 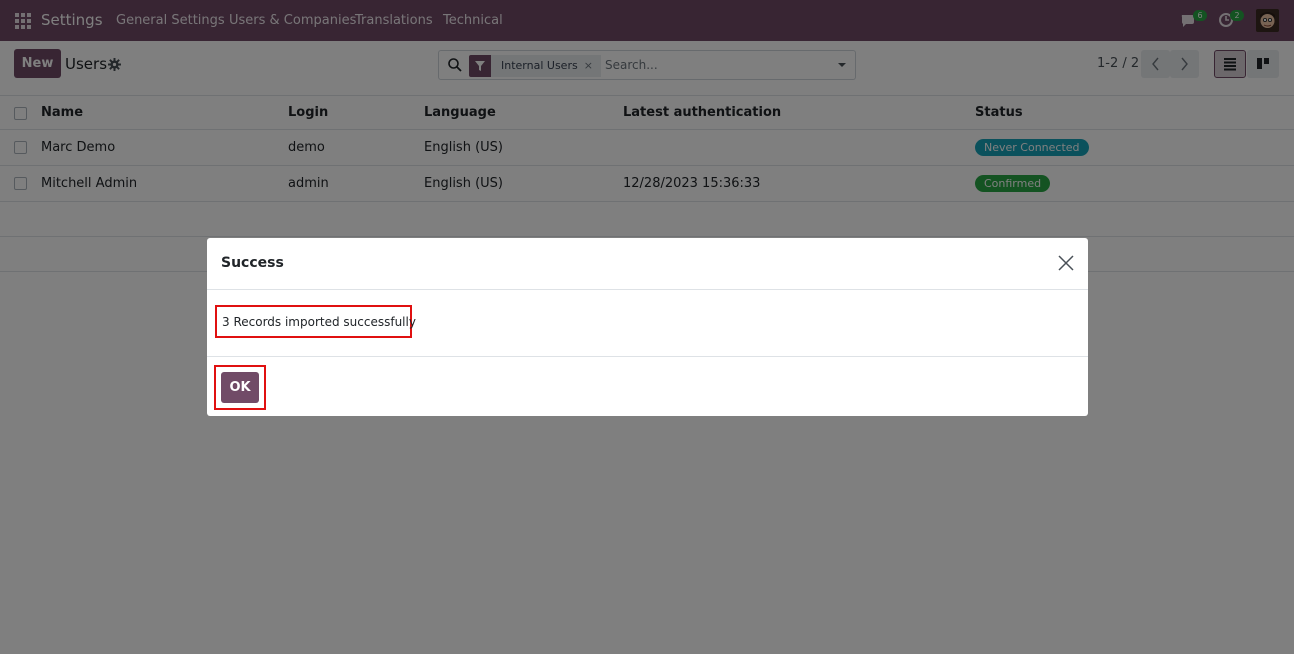 I want to click on dialog-message: 3 Records imported successfully, so click(x=319, y=322).